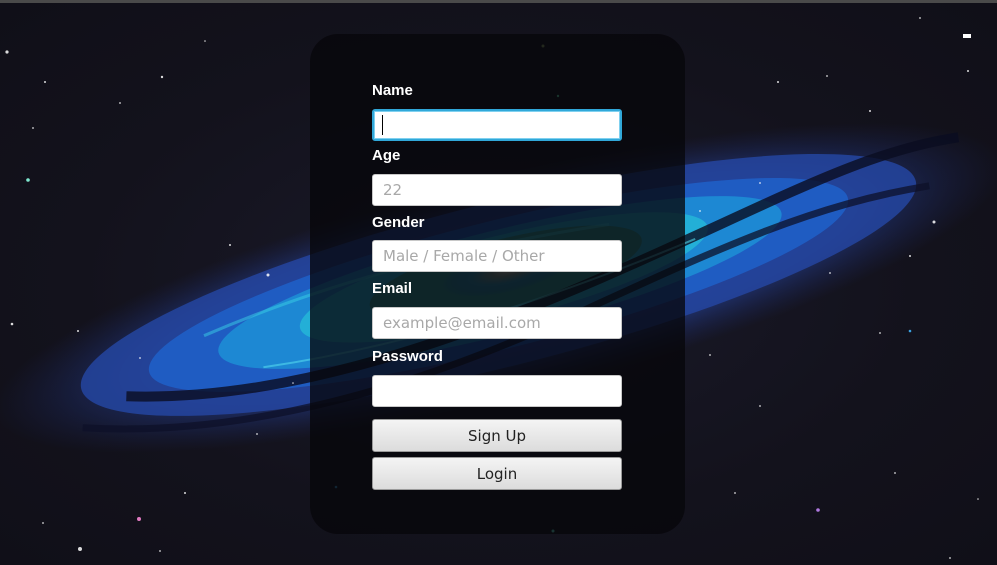 The height and width of the screenshot is (565, 997). I want to click on email-input, so click(497, 323).